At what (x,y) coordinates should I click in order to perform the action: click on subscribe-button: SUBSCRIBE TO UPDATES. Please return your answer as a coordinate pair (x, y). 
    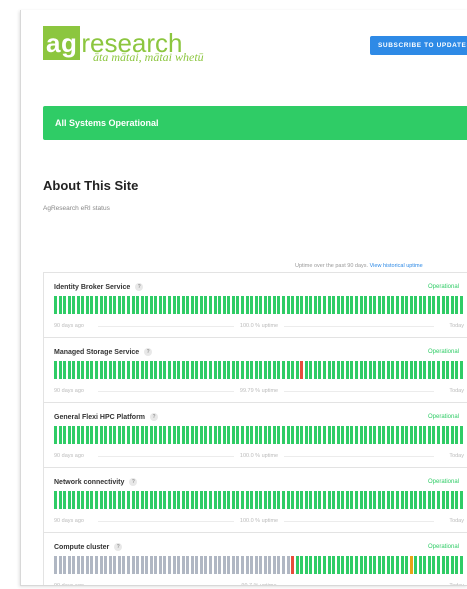
    Looking at the image, I should click on (418, 45).